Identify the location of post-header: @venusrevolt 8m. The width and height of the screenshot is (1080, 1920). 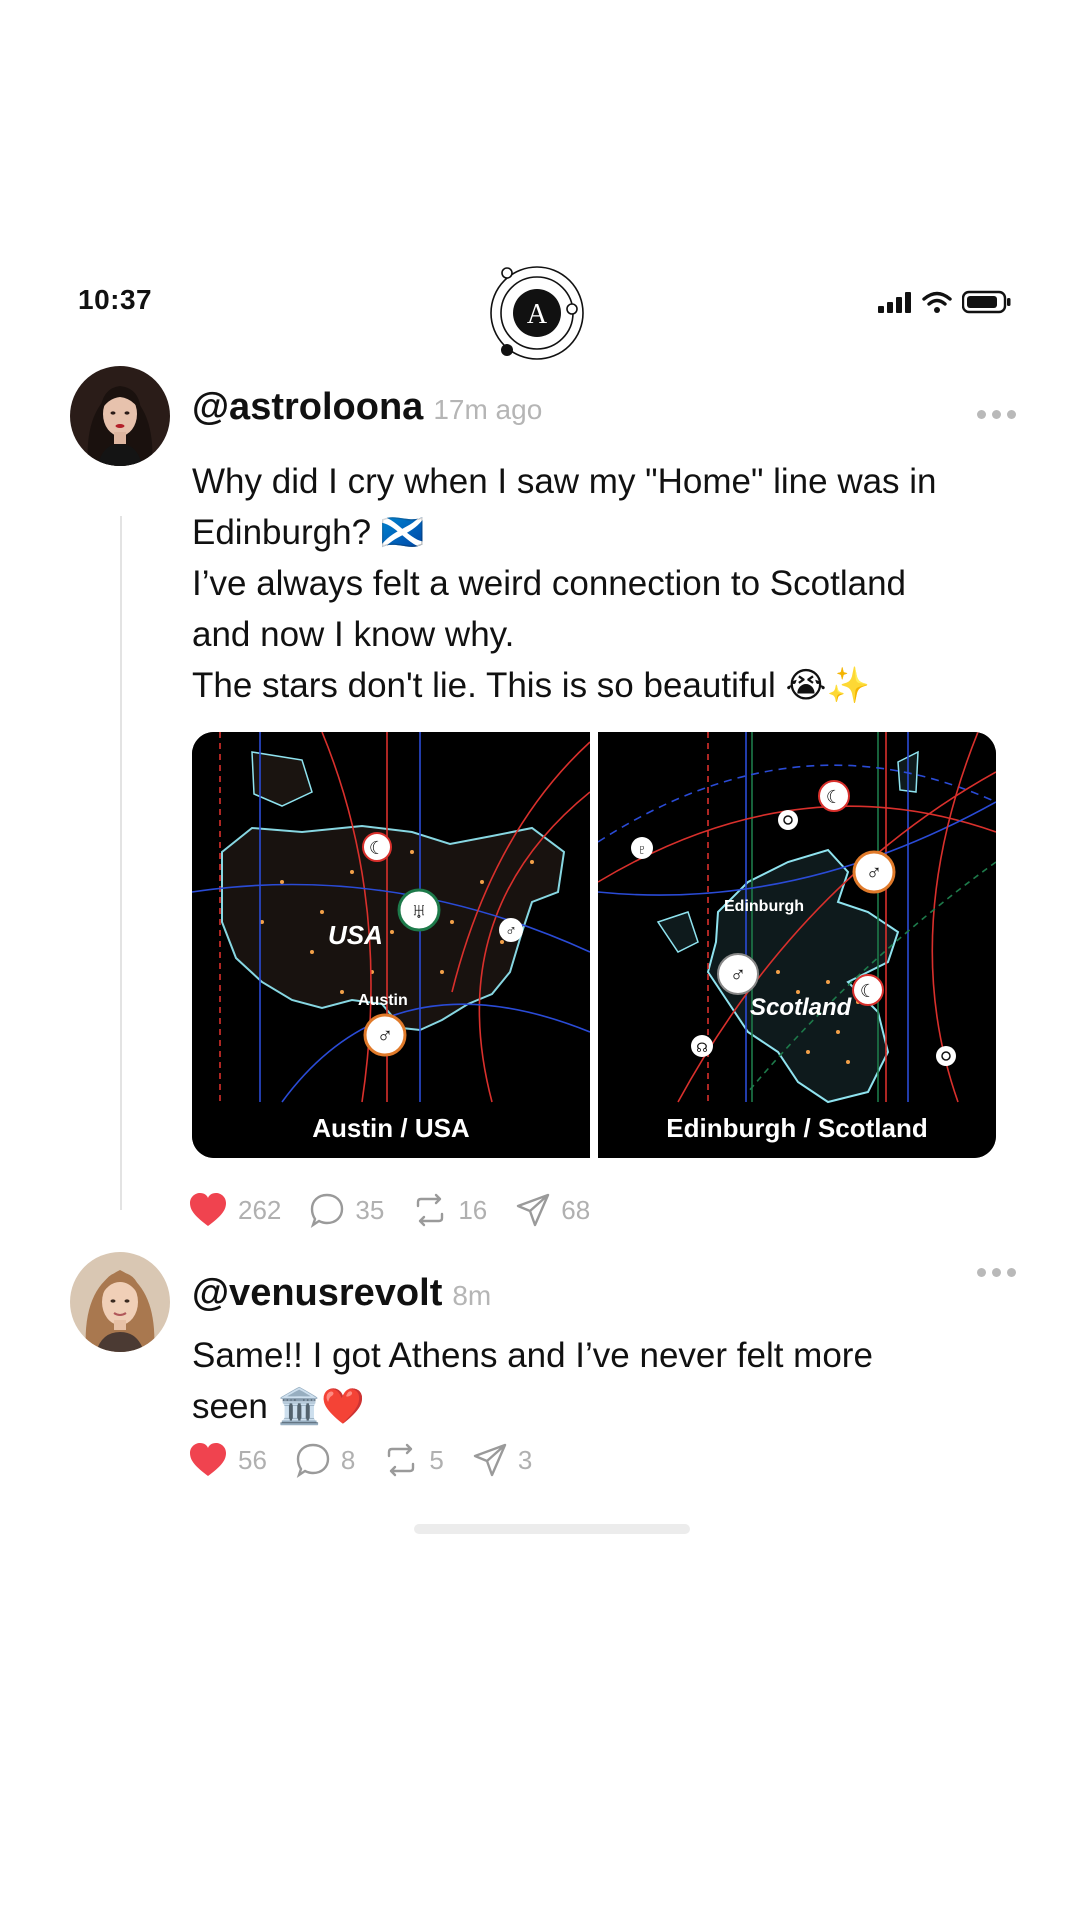
(341, 1293).